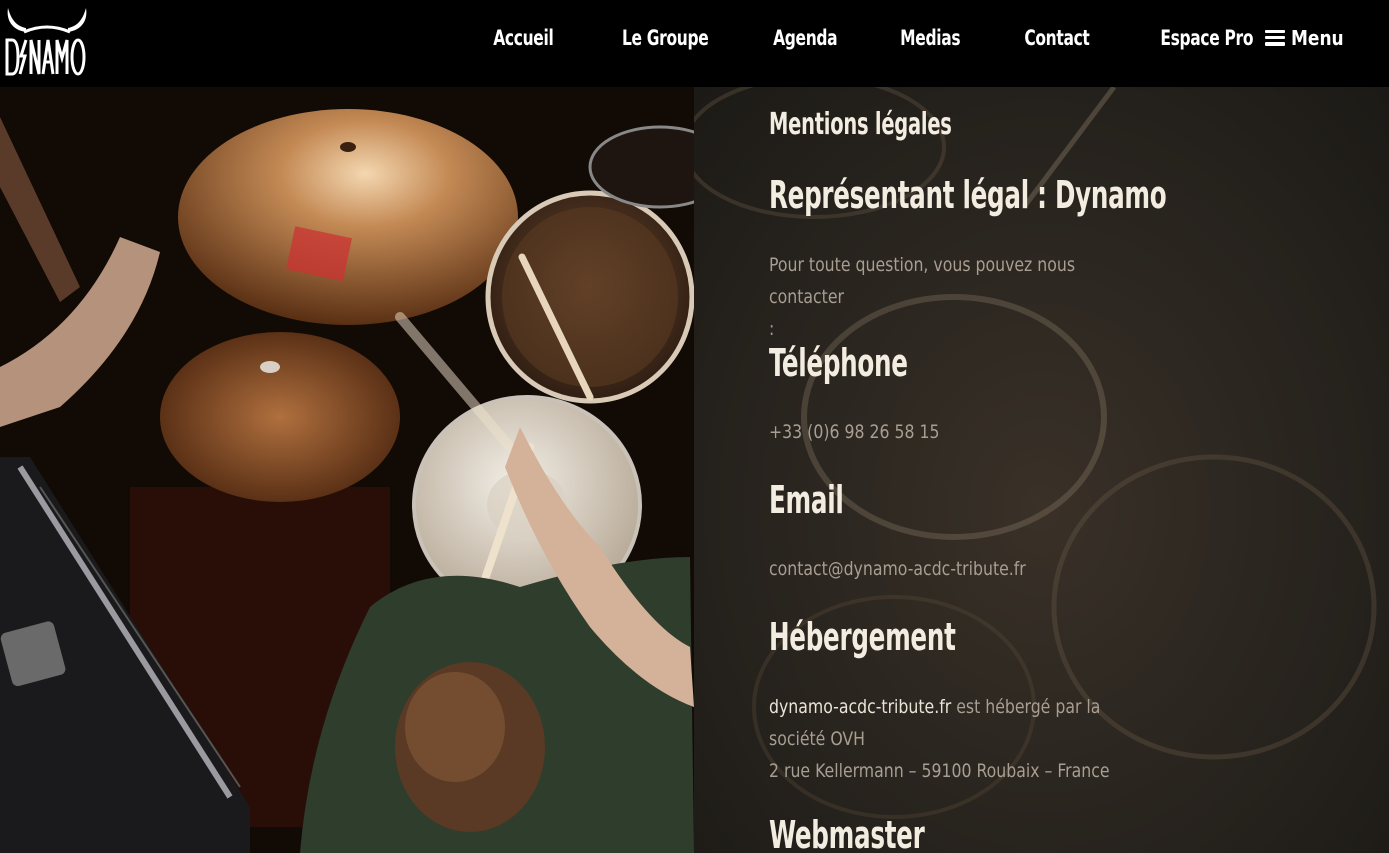 The image size is (1389, 853). Describe the element at coordinates (1317, 37) in the screenshot. I see `menu-label: Menu` at that location.